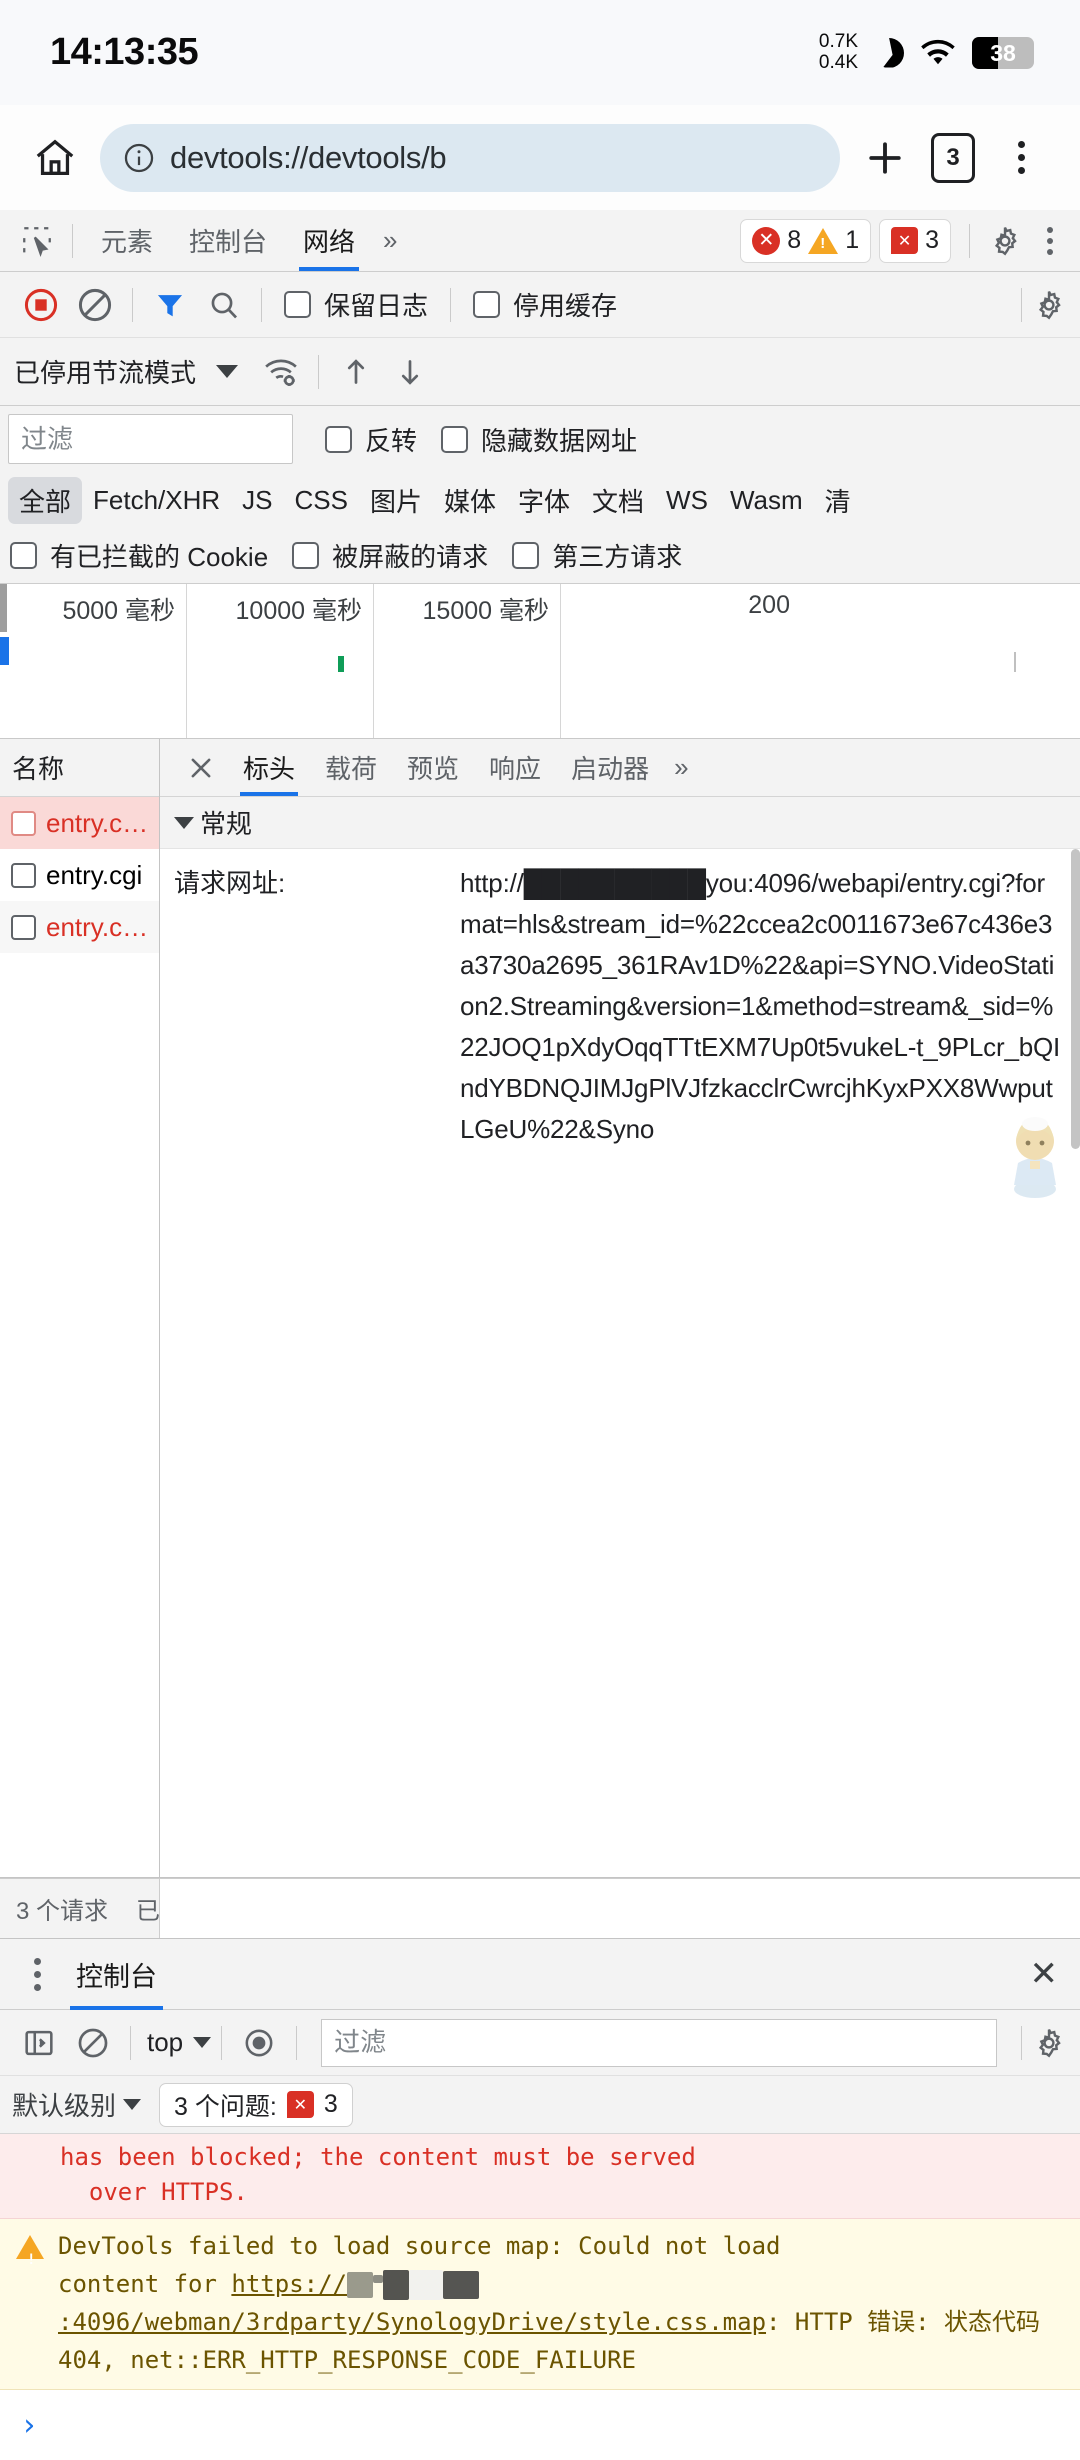 The width and height of the screenshot is (1080, 2460). What do you see at coordinates (515, 767) in the screenshot?
I see `details-tab-response: 响应` at bounding box center [515, 767].